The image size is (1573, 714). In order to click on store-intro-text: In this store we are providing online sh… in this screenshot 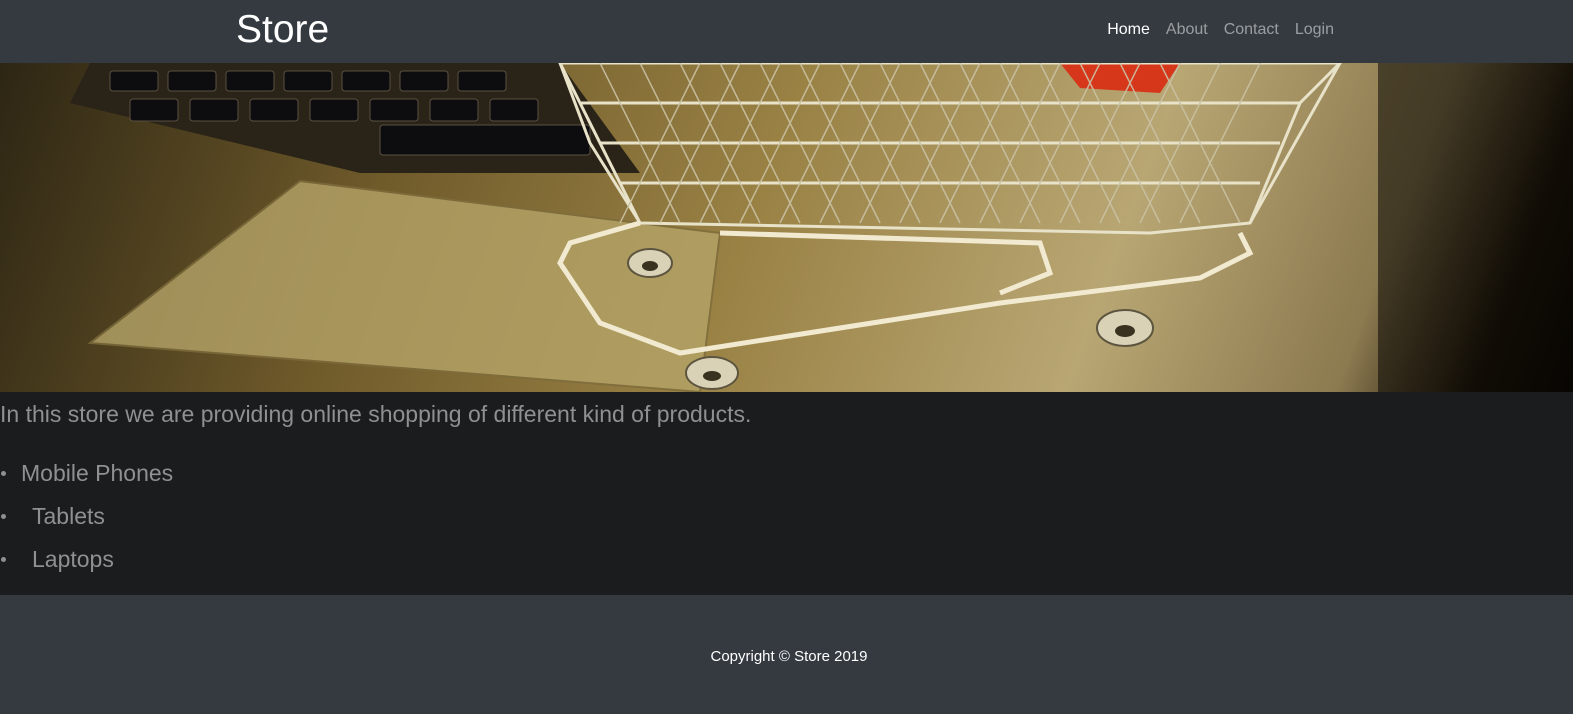, I will do `click(376, 414)`.